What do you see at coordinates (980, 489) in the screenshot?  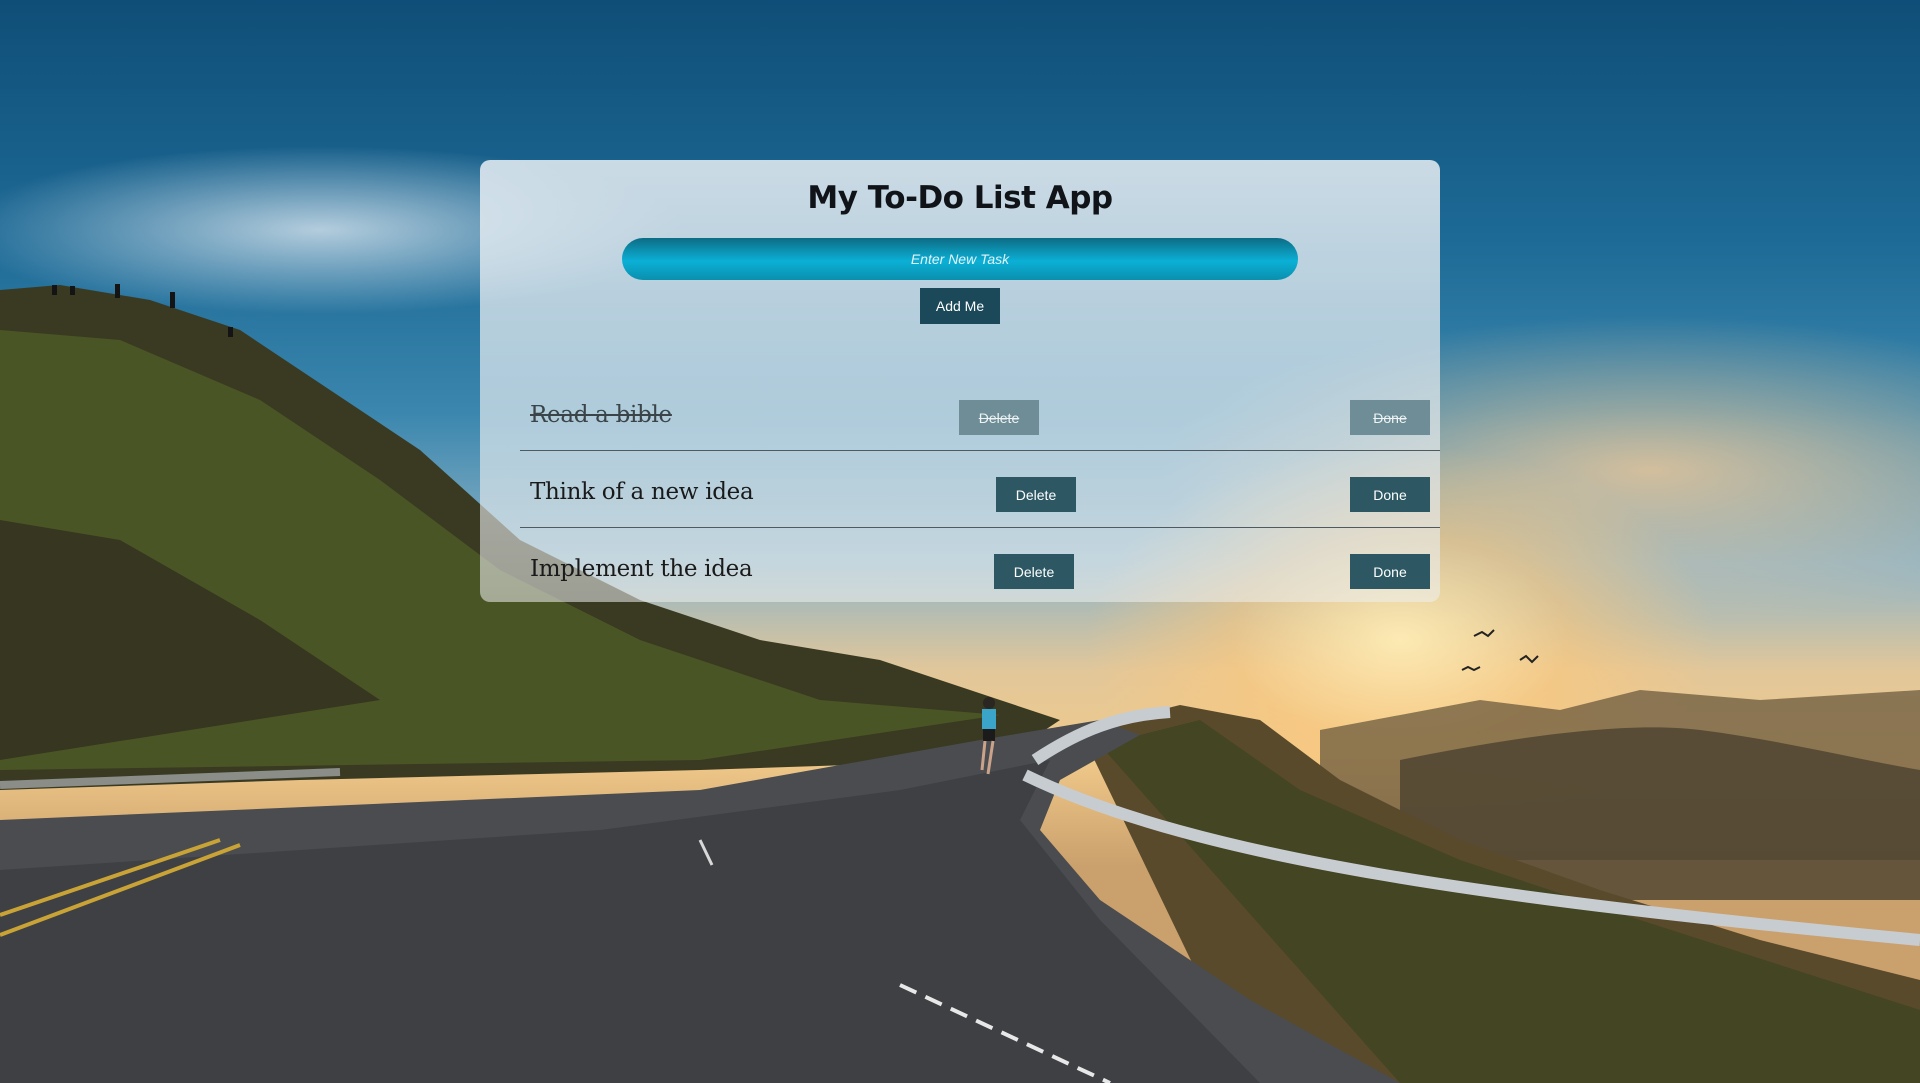 I see `task-item: Think of a new idea Delete Done` at bounding box center [980, 489].